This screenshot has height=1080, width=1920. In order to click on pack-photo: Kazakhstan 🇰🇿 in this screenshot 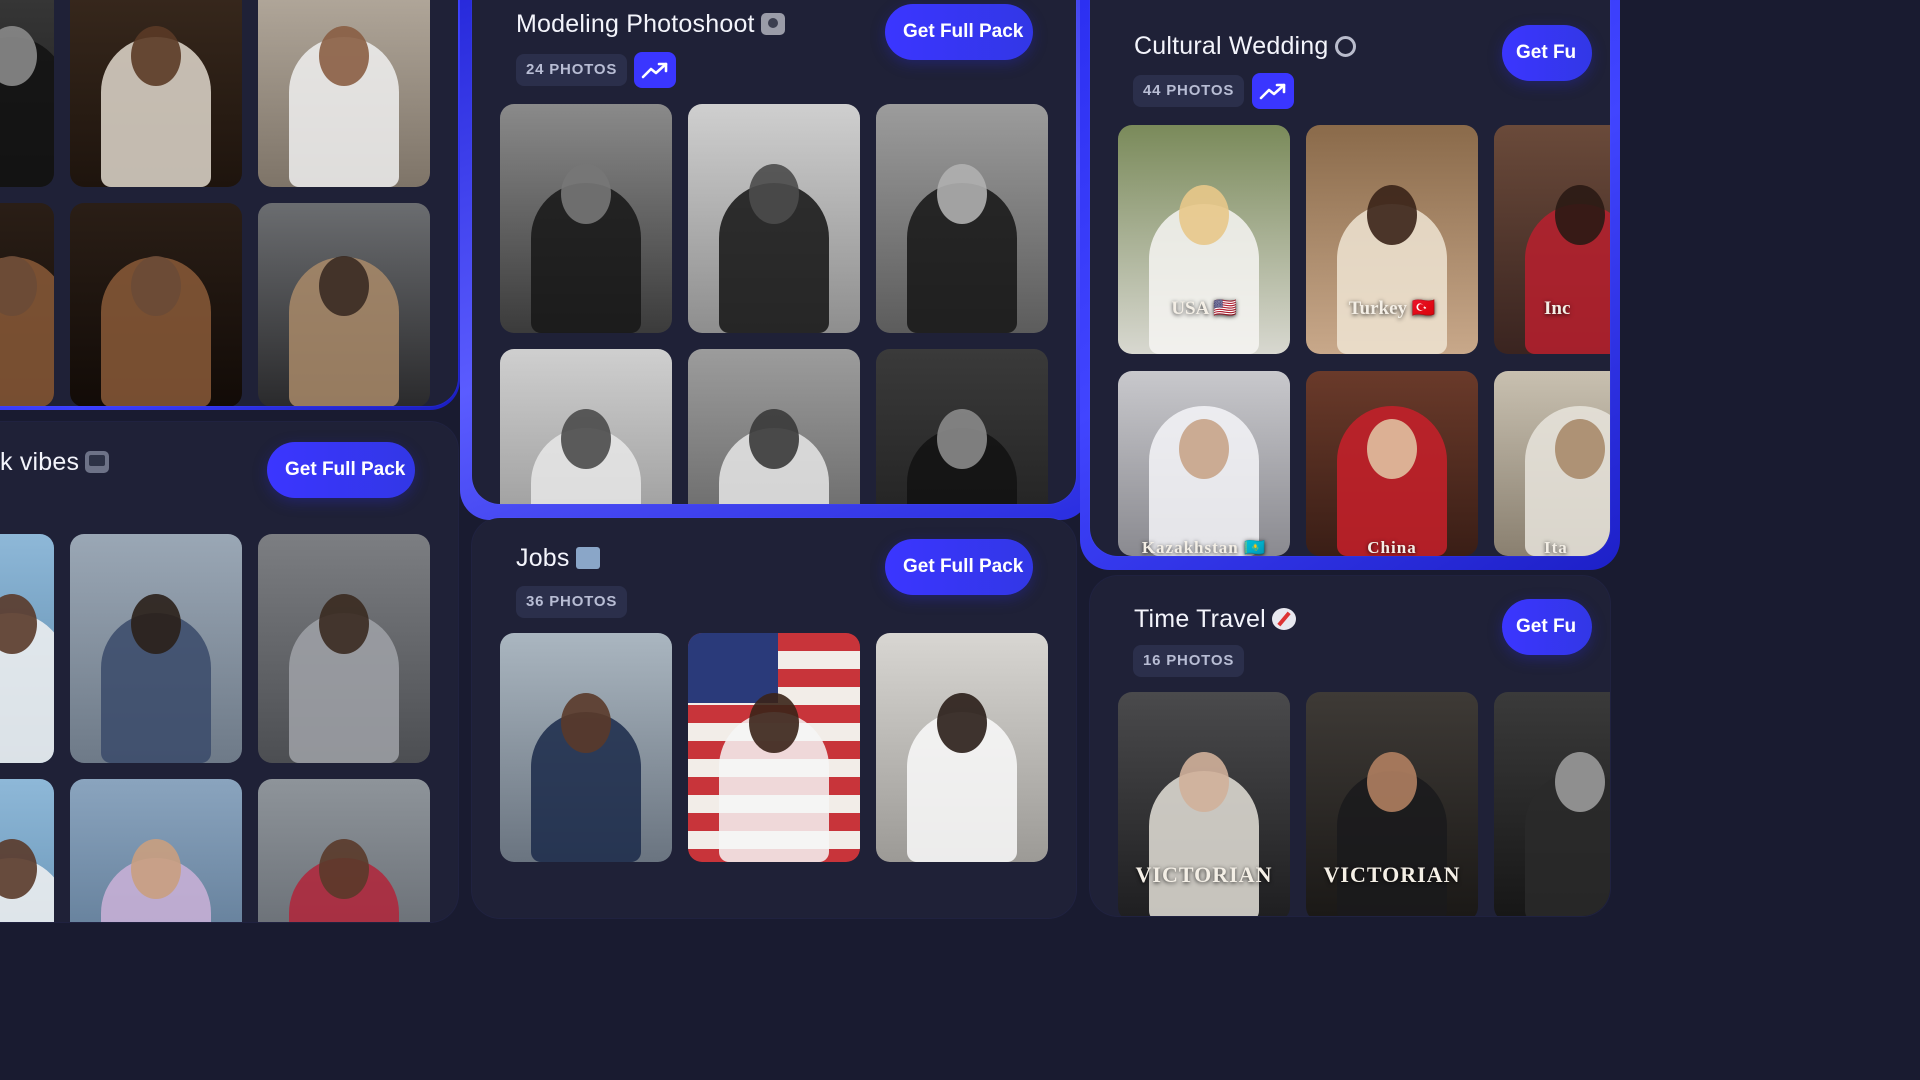, I will do `click(1204, 463)`.